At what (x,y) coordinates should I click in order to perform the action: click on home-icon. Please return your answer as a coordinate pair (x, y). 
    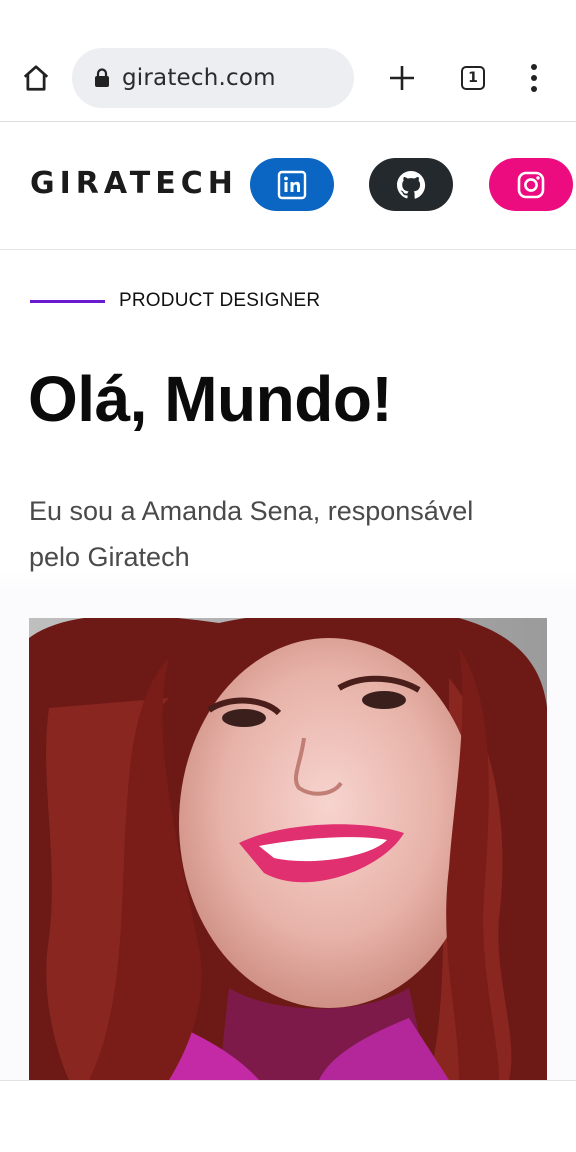
    Looking at the image, I should click on (36, 78).